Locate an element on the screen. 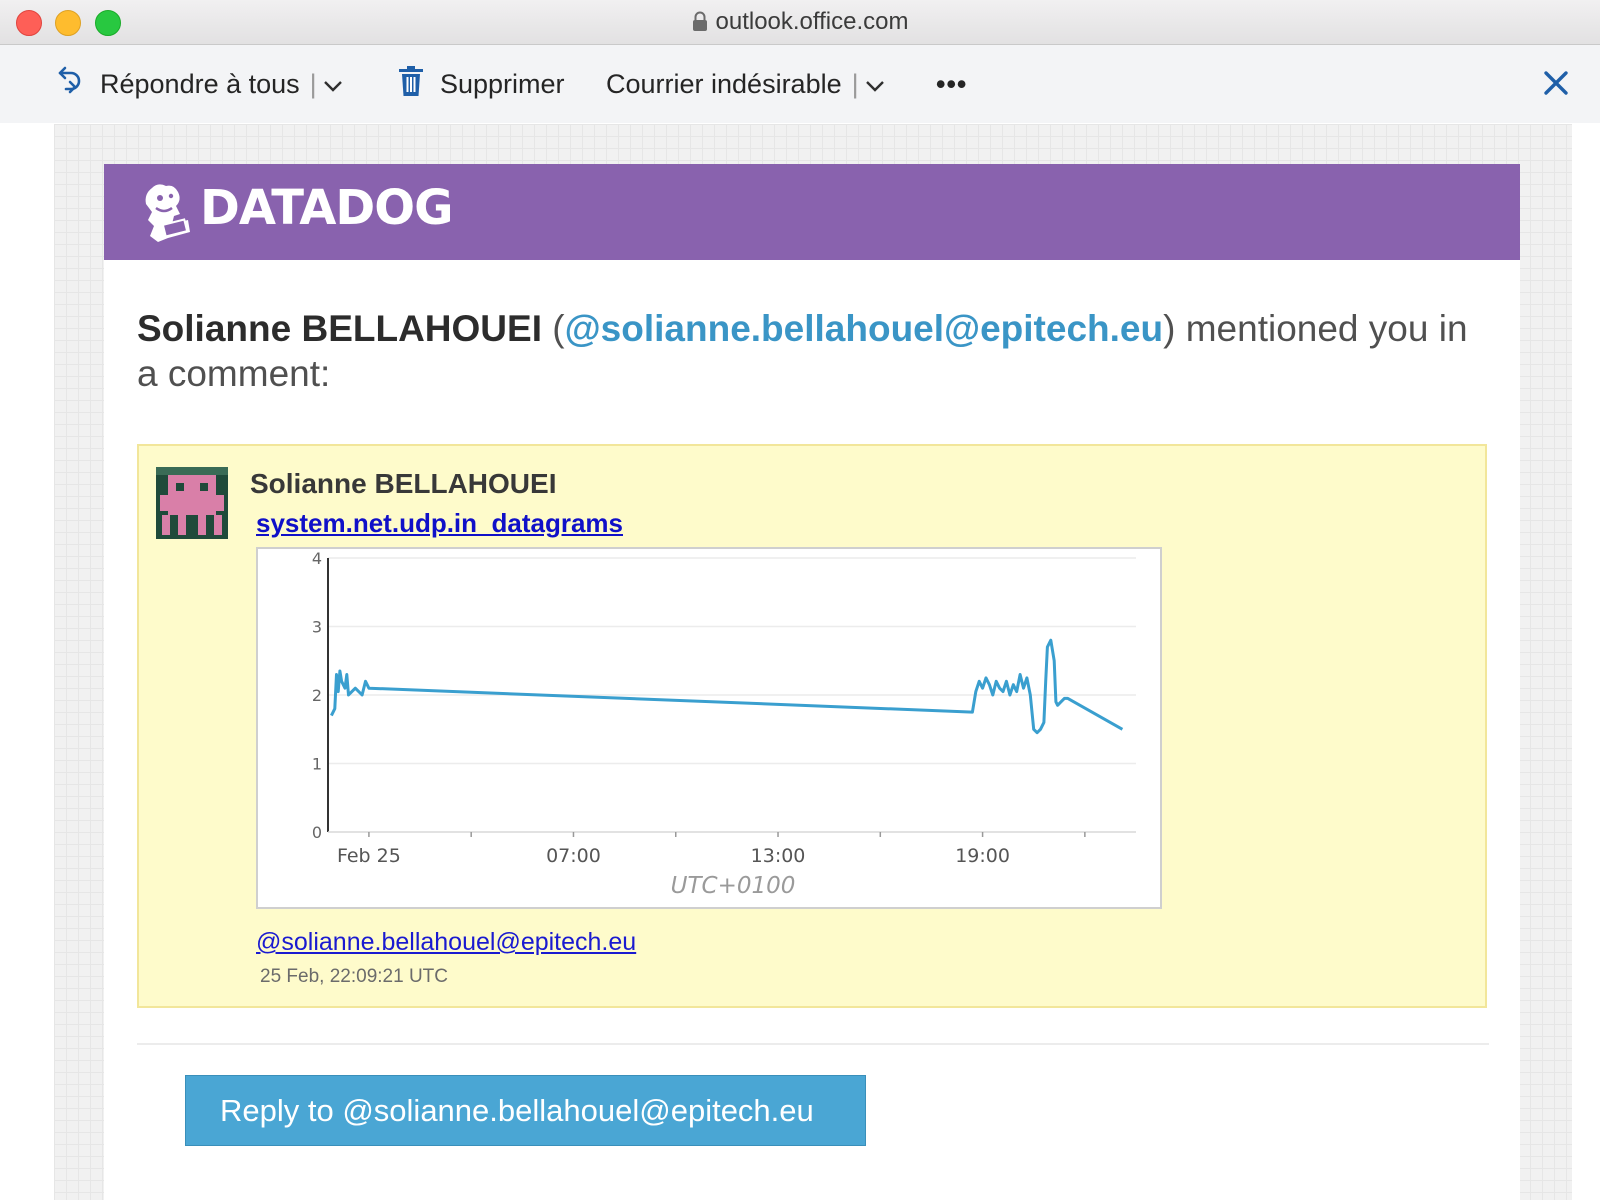  x-axis-label: UTC+0100 is located at coordinates (733, 886).